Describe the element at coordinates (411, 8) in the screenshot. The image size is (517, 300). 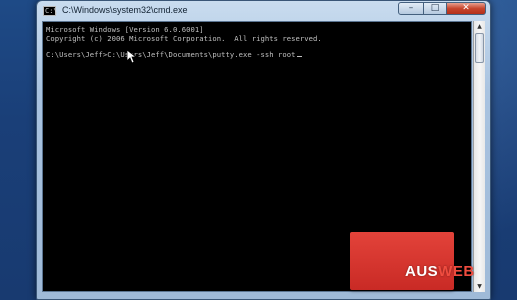
I see `minimize-button: –` at that location.